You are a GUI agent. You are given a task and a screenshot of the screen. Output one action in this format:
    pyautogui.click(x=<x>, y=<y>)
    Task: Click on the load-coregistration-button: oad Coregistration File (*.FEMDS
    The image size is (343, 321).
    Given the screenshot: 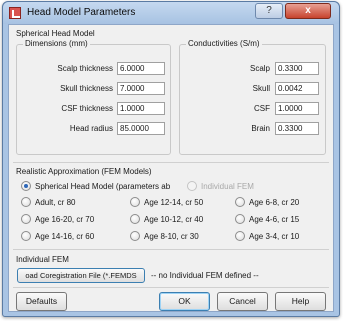 What is the action you would take?
    pyautogui.click(x=81, y=275)
    